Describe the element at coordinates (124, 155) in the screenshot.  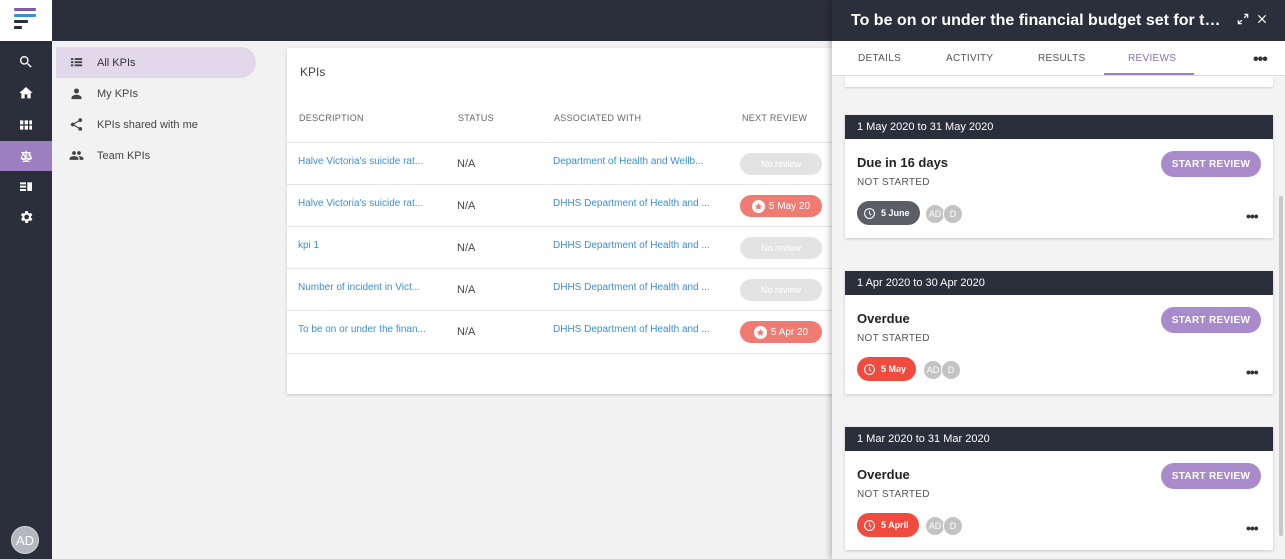
I see `nav-item-label: Team KPIs` at that location.